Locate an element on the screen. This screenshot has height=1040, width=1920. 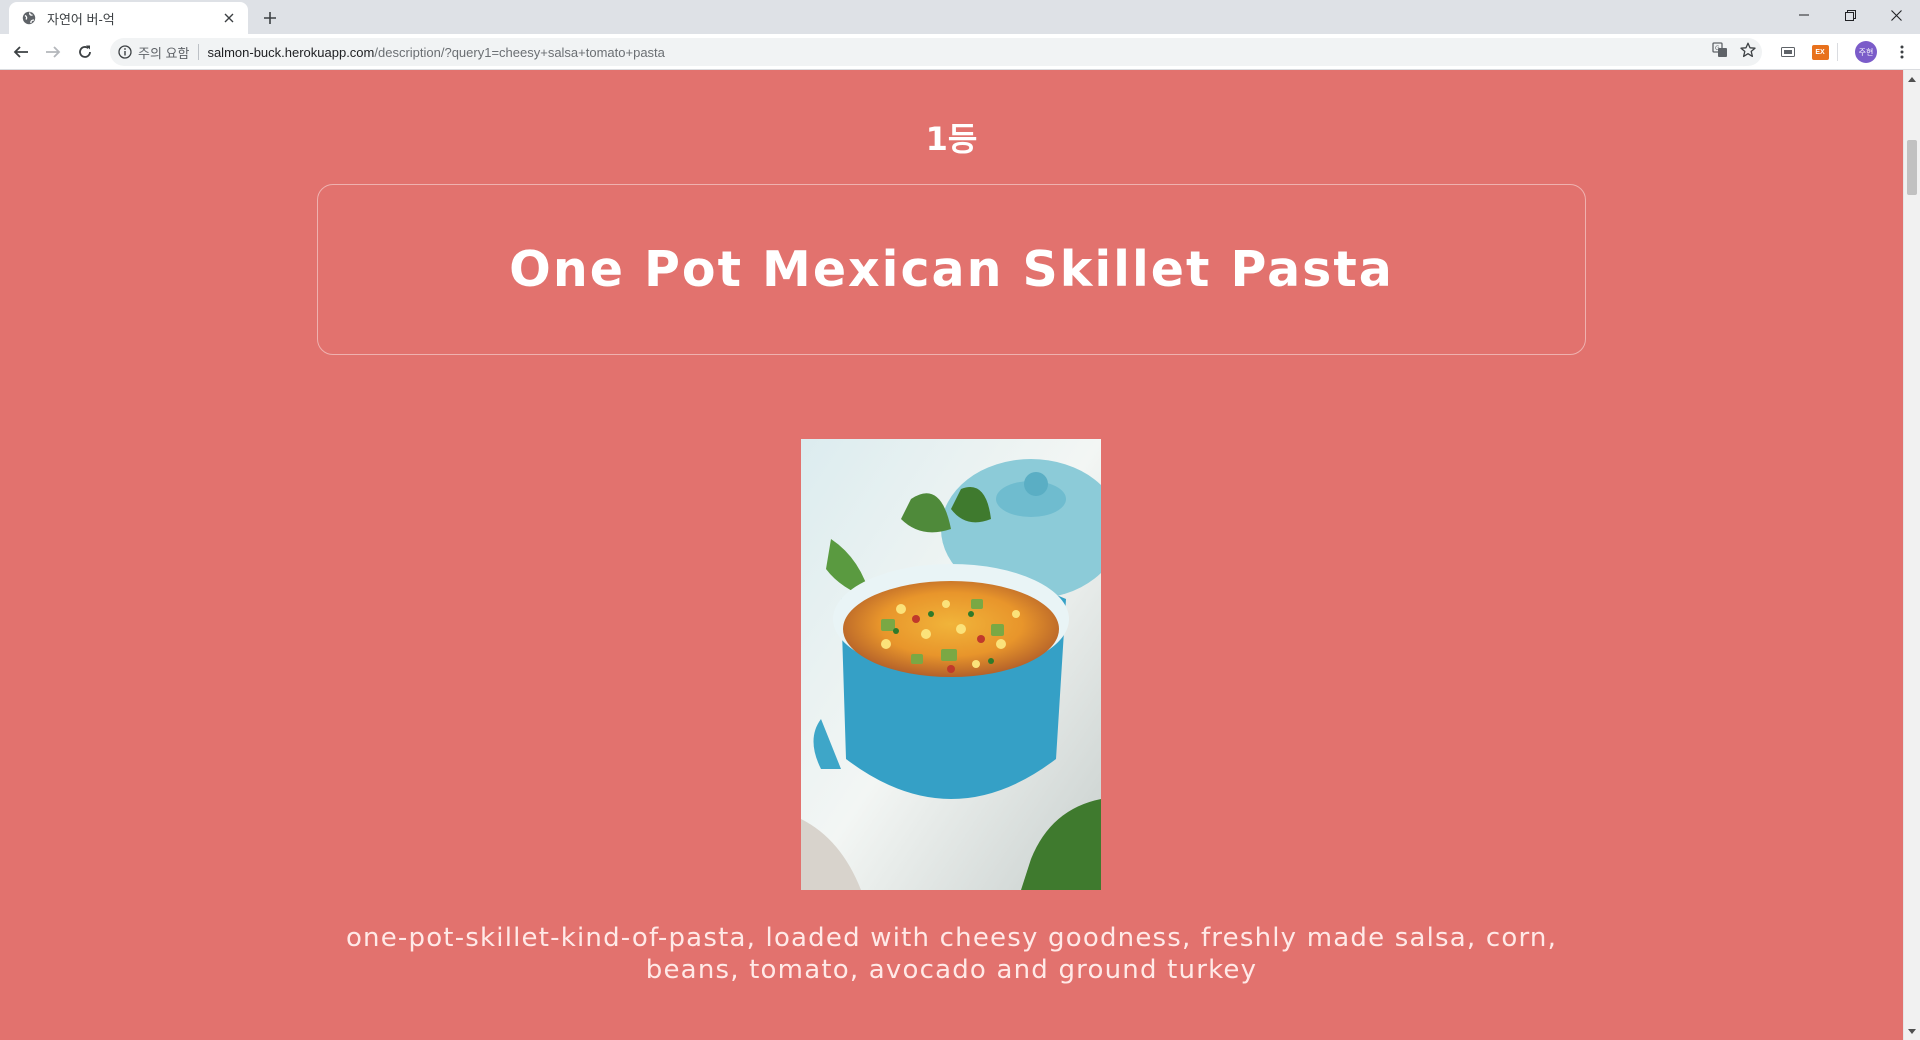
recipe-title-box: One Pot Mexican Skillet Pasta is located at coordinates (951, 269).